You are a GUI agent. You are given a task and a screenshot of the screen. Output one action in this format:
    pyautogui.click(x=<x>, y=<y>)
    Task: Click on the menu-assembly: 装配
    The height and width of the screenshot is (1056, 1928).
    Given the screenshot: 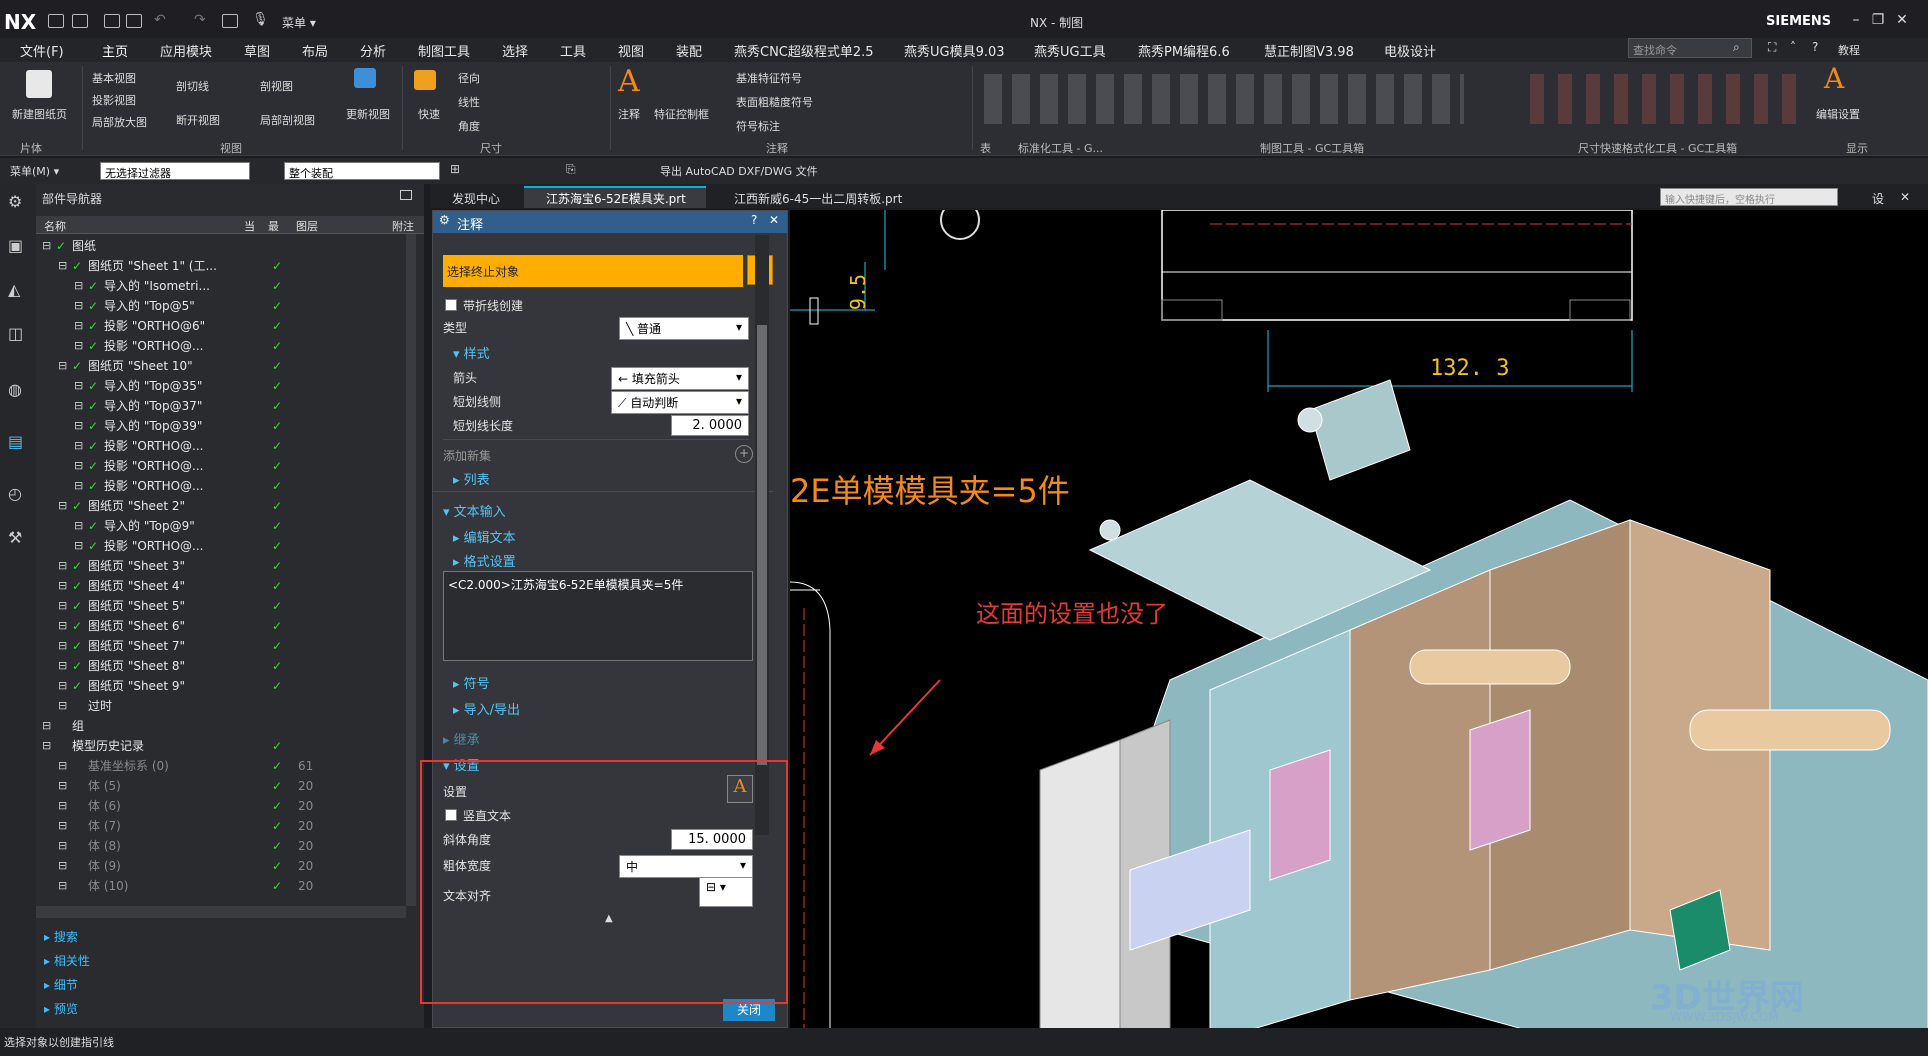 What is the action you would take?
    pyautogui.click(x=689, y=50)
    